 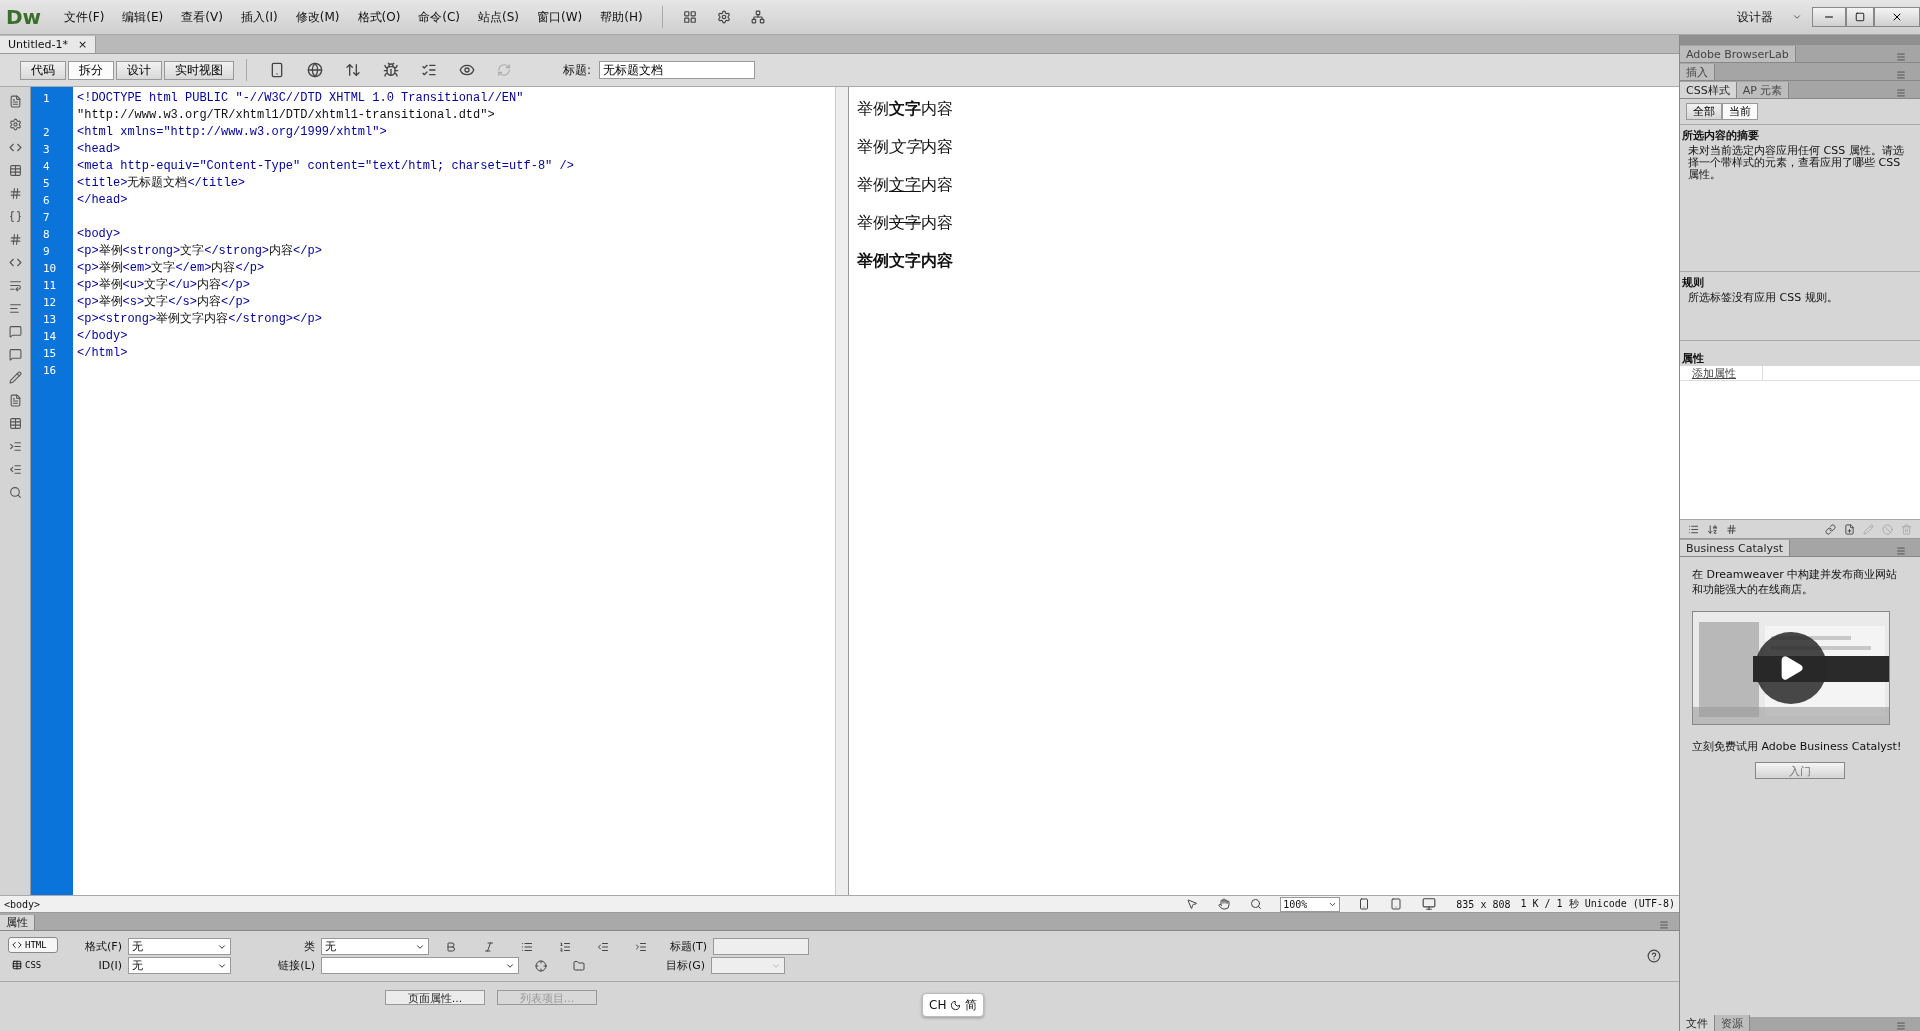 I want to click on download-info: 1 K / 1 秒 Unicode (UTF-8), so click(x=1597, y=904).